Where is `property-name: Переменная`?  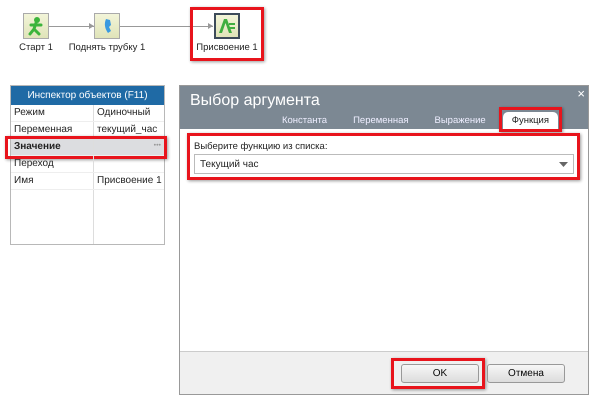
property-name: Переменная is located at coordinates (52, 130).